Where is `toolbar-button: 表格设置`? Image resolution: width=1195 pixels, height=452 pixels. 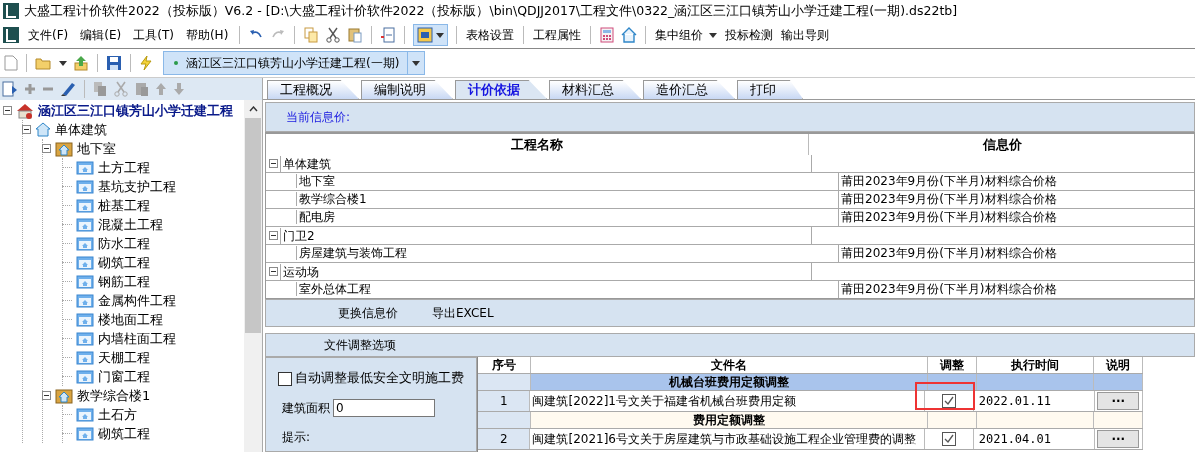
toolbar-button: 表格设置 is located at coordinates (490, 35).